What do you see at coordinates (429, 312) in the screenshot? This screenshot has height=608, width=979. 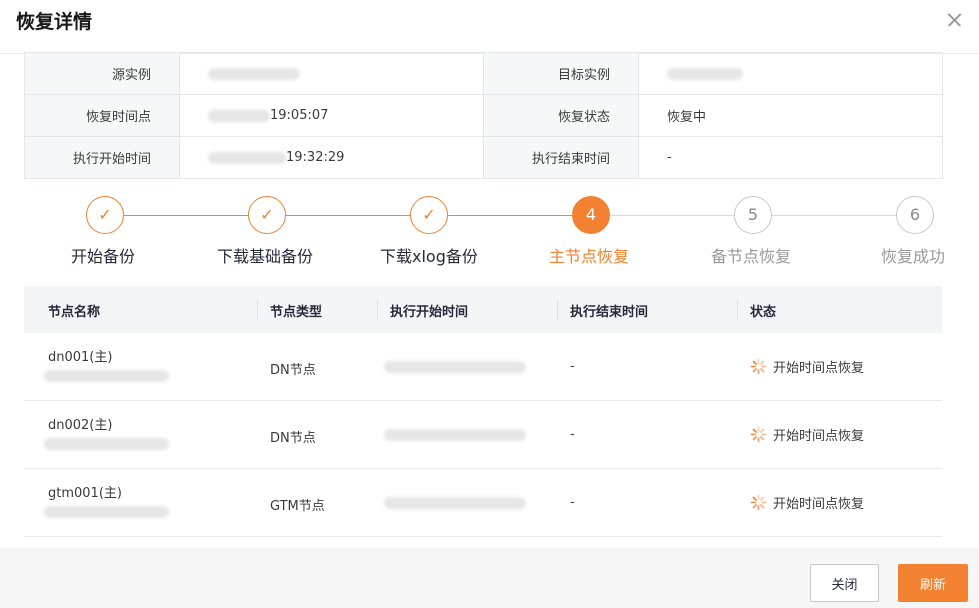 I see `col-exec-start: 执行开始时间` at bounding box center [429, 312].